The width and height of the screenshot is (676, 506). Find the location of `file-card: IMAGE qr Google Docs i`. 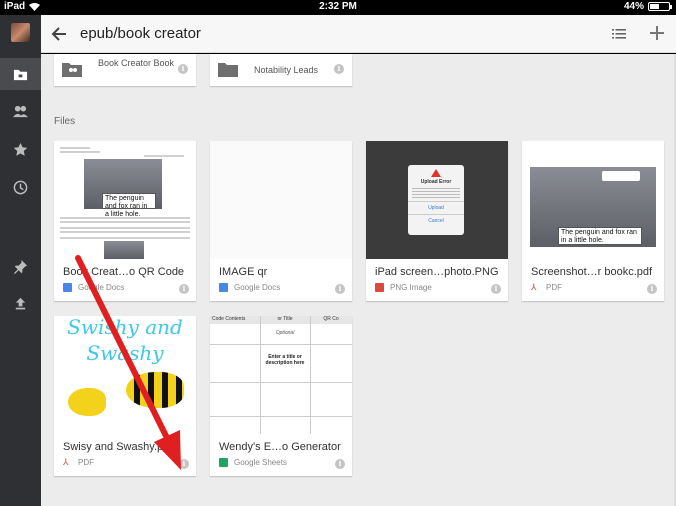

file-card: IMAGE qr Google Docs i is located at coordinates (281, 221).